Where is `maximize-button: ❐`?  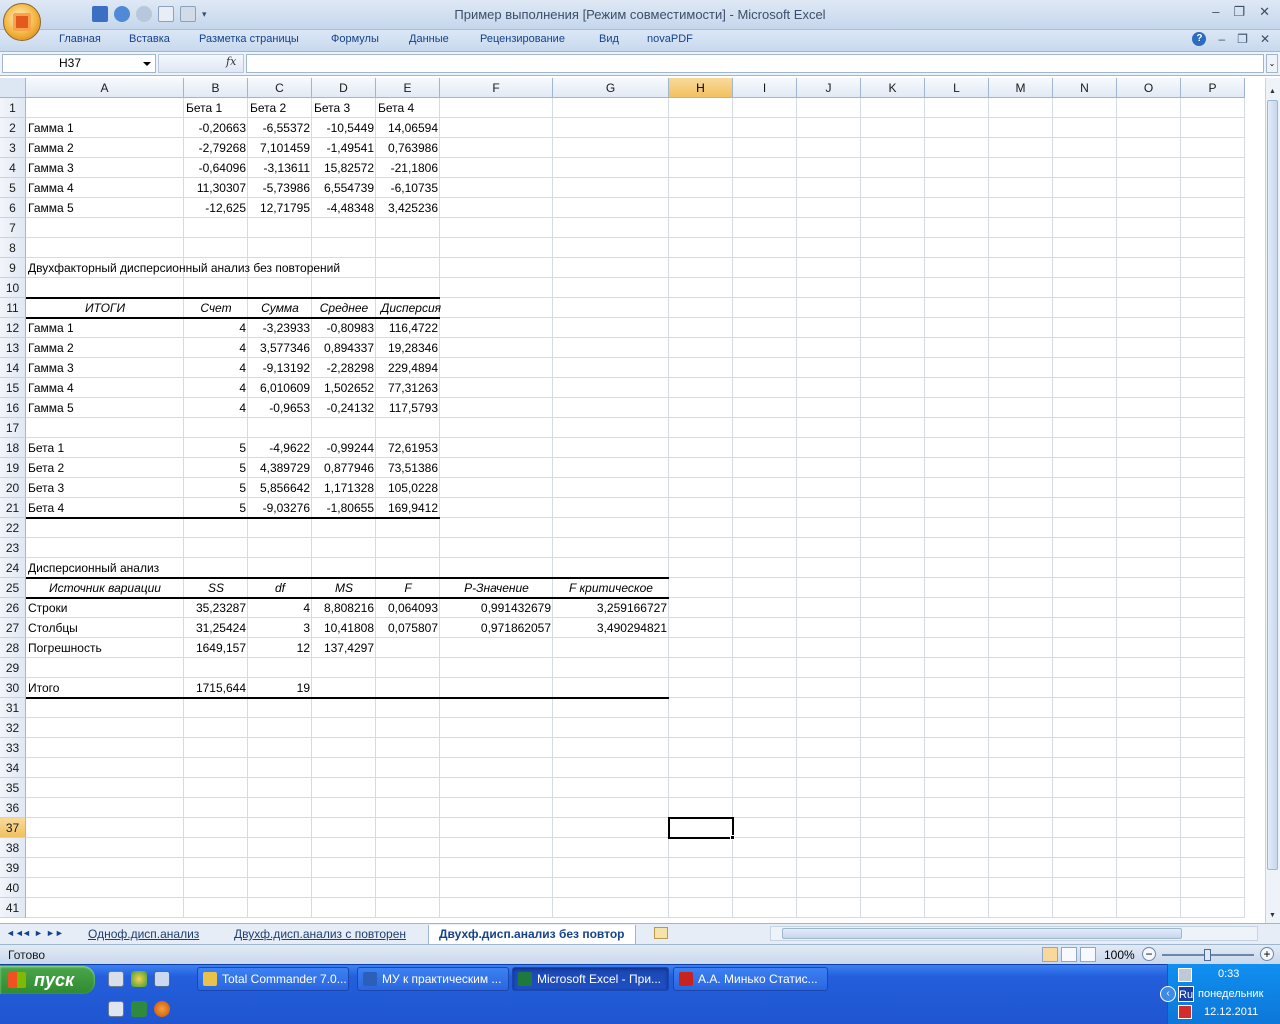 maximize-button: ❐ is located at coordinates (1239, 12).